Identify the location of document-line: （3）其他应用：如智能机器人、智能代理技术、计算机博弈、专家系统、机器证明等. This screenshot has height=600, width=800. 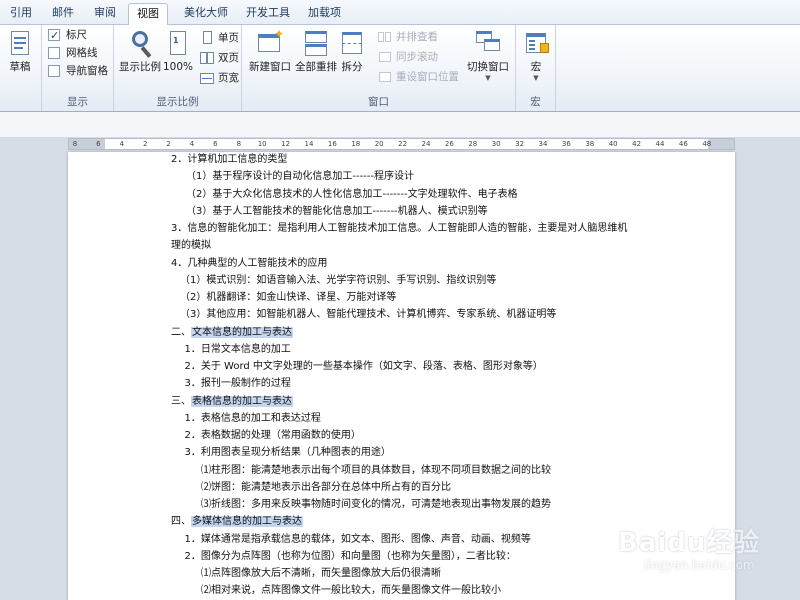
(368, 315).